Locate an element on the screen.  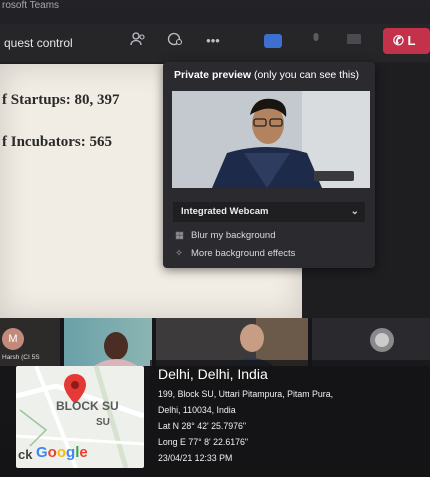
preview-title: Private preview (only you can see this) is located at coordinates (267, 75).